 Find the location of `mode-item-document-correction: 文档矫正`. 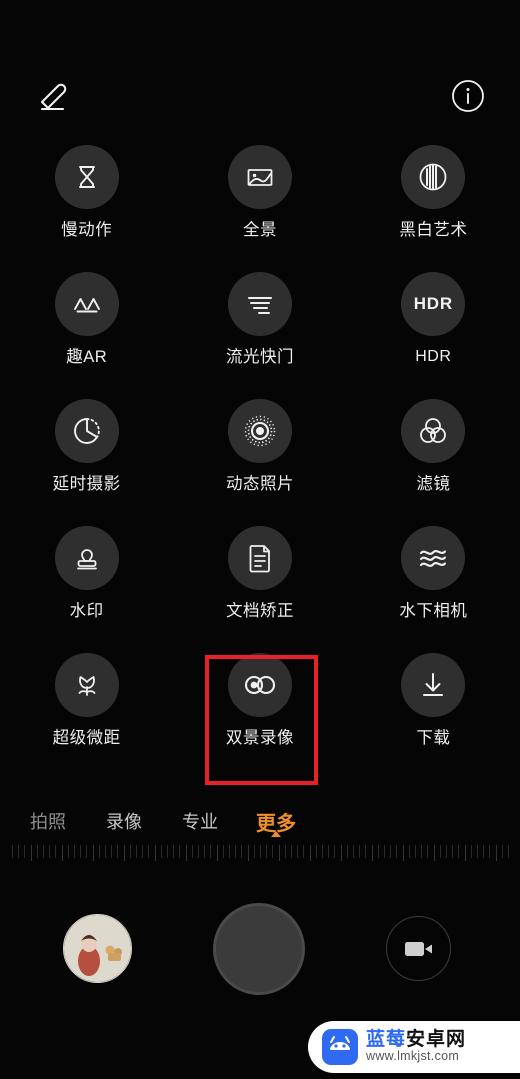

mode-item-document-correction: 文档矫正 is located at coordinates (259, 589).